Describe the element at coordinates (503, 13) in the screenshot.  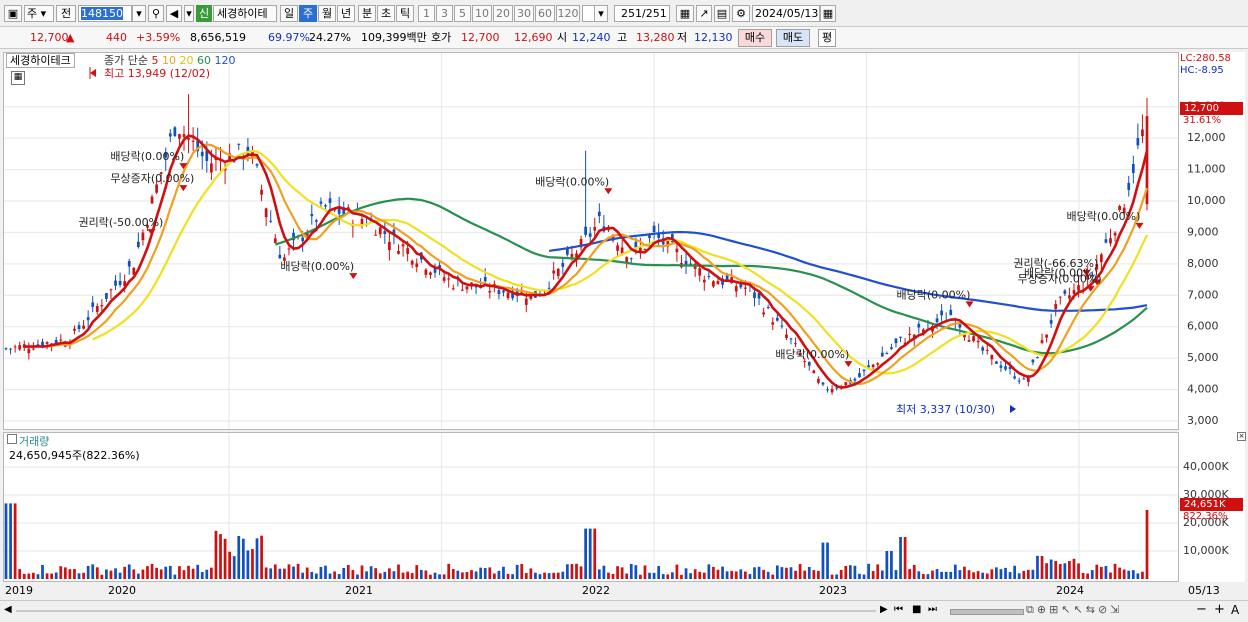
I see `interval-20: 20` at that location.